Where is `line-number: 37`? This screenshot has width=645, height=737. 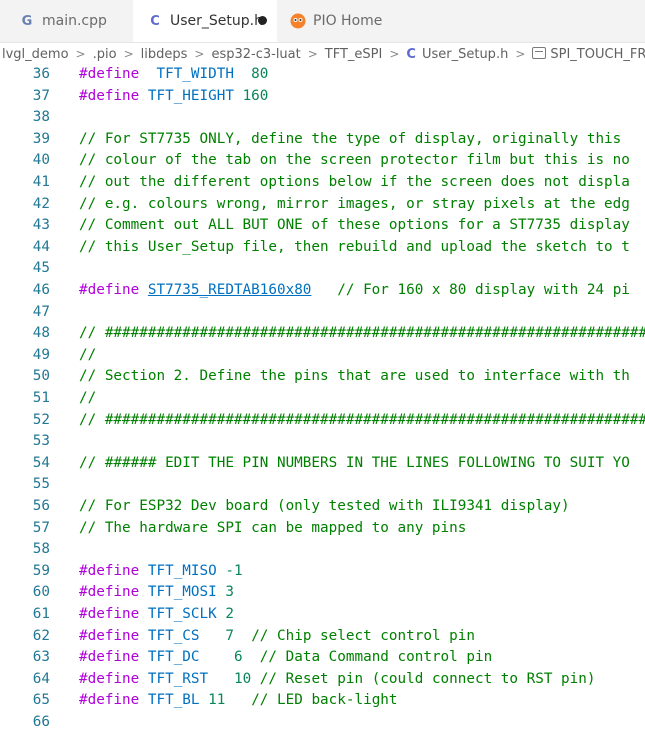 line-number: 37 is located at coordinates (41, 95).